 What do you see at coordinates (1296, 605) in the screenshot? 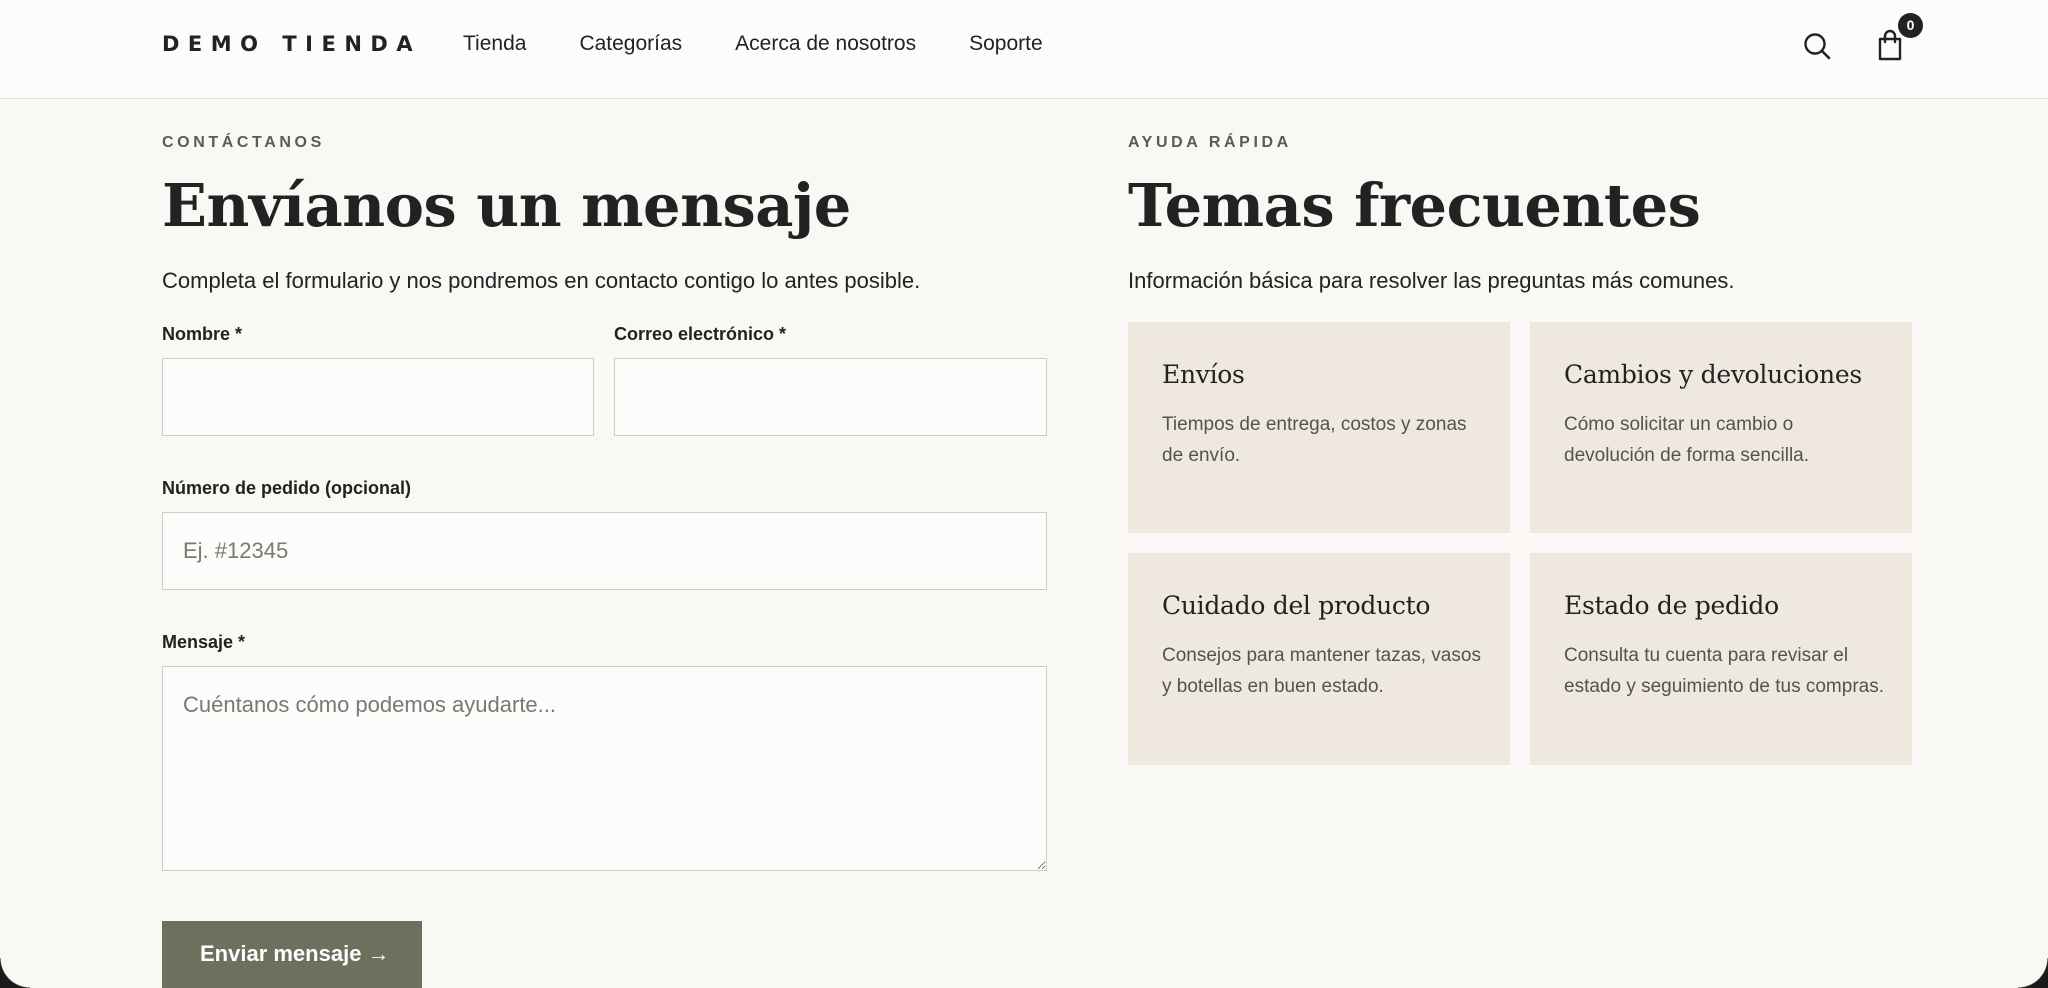
I see `card-title: Cuidado del producto` at bounding box center [1296, 605].